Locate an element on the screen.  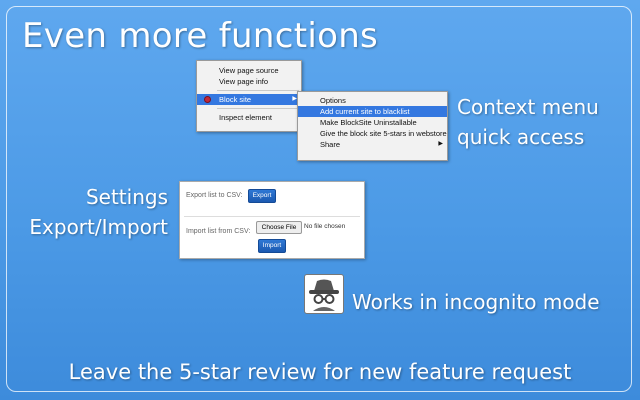
caption-line: Export/Import is located at coordinates (98, 227).